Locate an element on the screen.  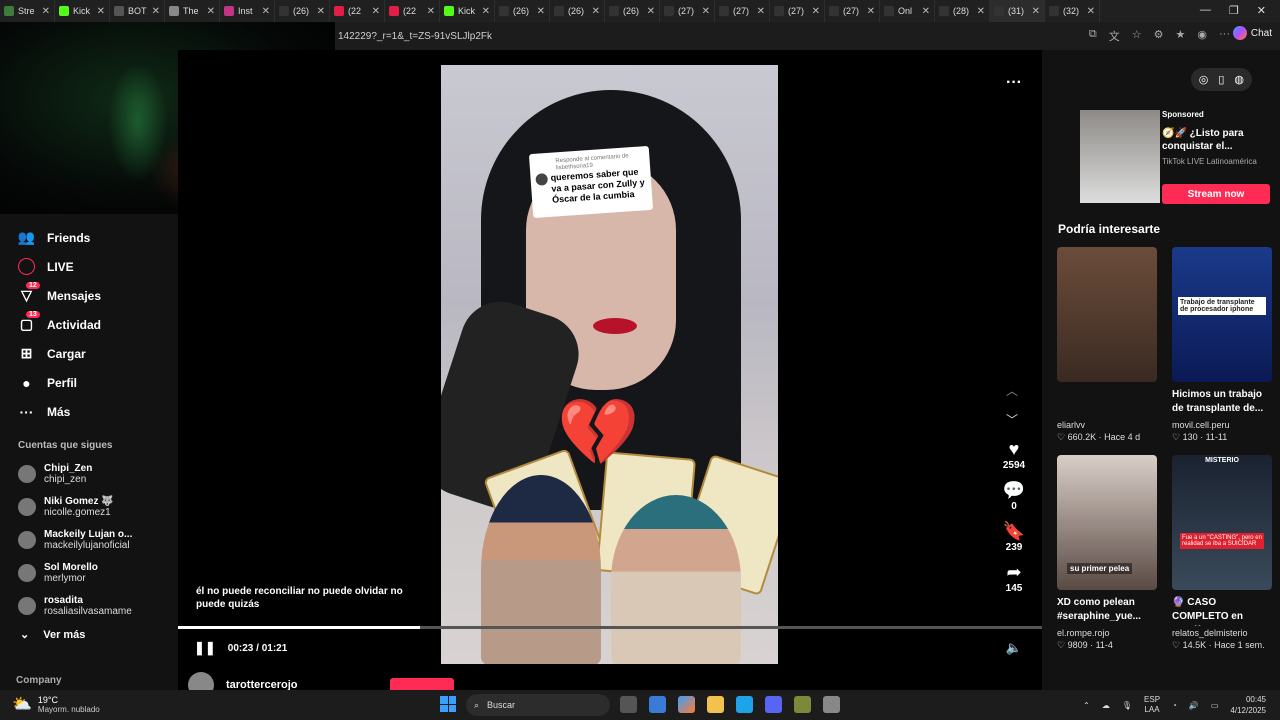
sidebar-item-friends: 👥 Friends is located at coordinates (89, 237).